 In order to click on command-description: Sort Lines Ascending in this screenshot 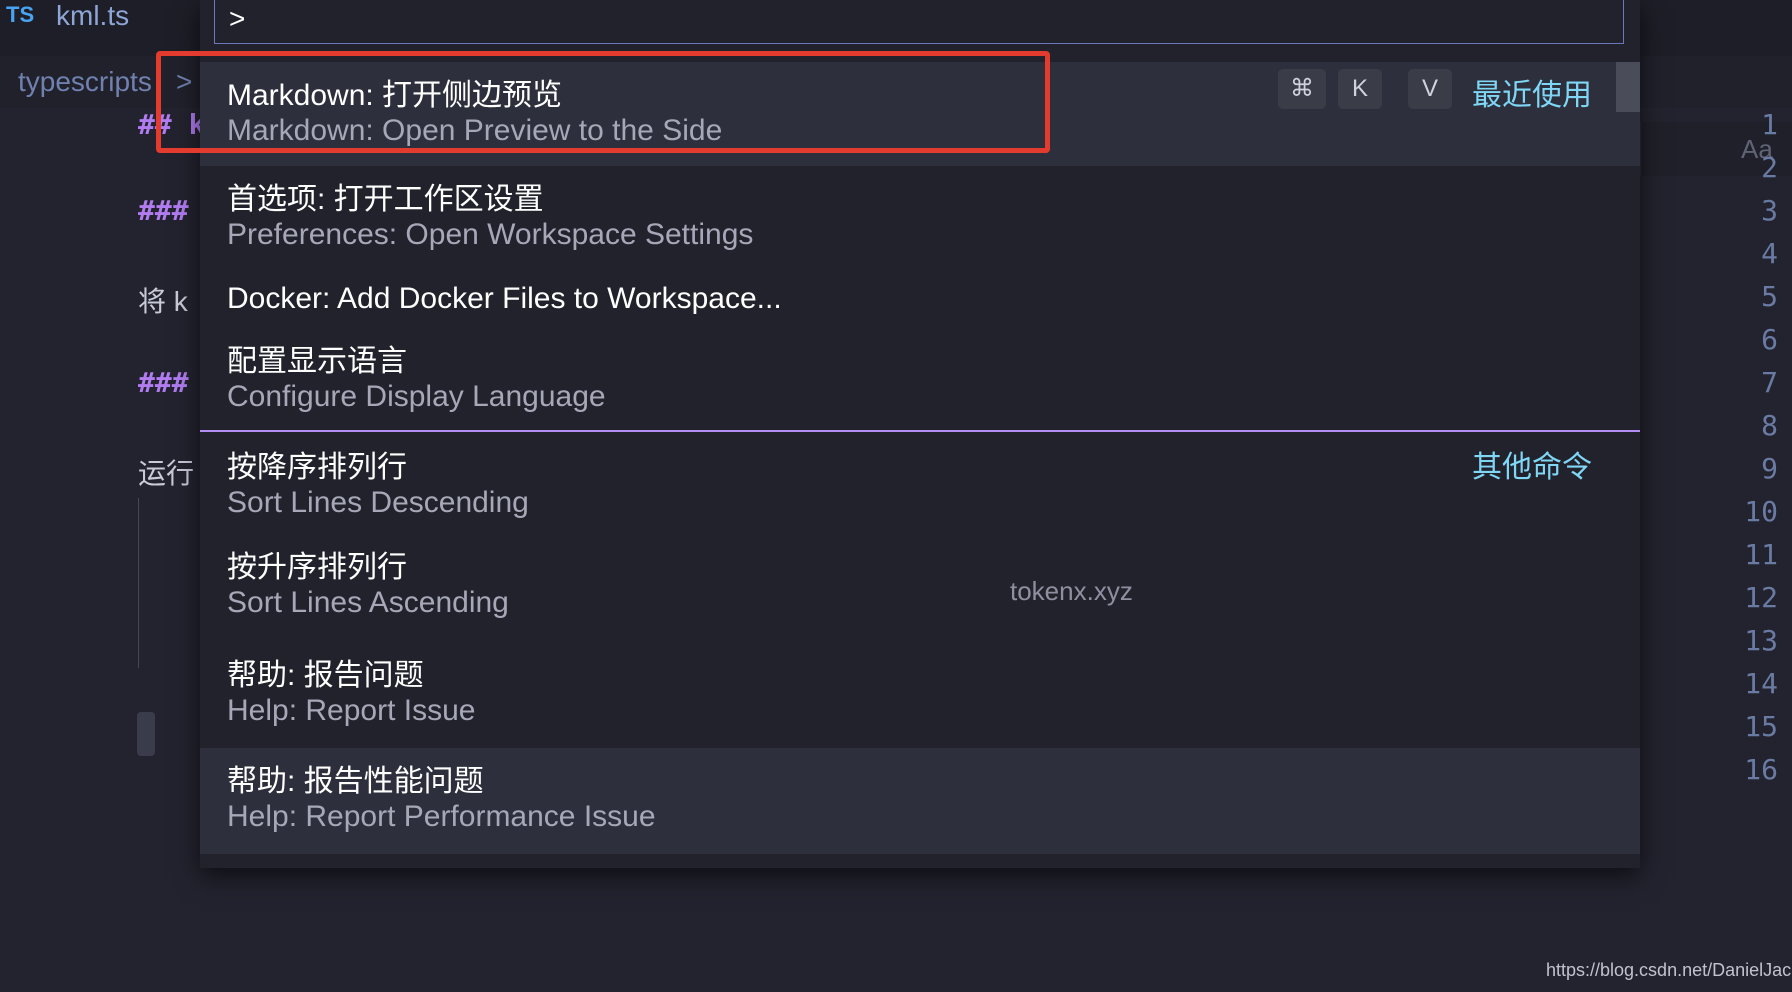, I will do `click(368, 602)`.